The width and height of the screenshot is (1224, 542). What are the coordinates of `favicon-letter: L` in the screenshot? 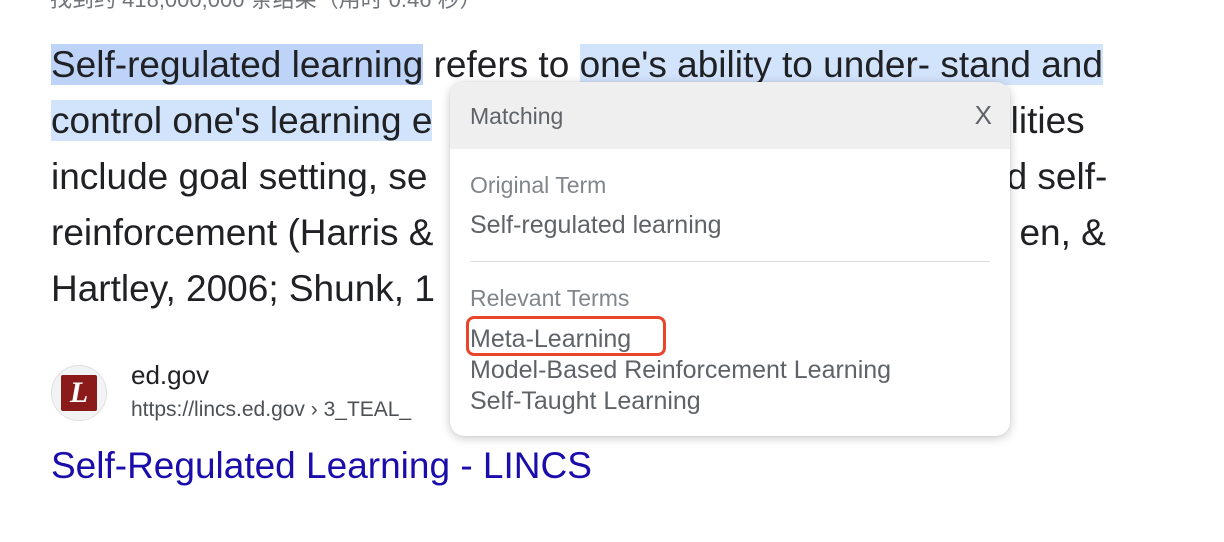 It's located at (79, 393).